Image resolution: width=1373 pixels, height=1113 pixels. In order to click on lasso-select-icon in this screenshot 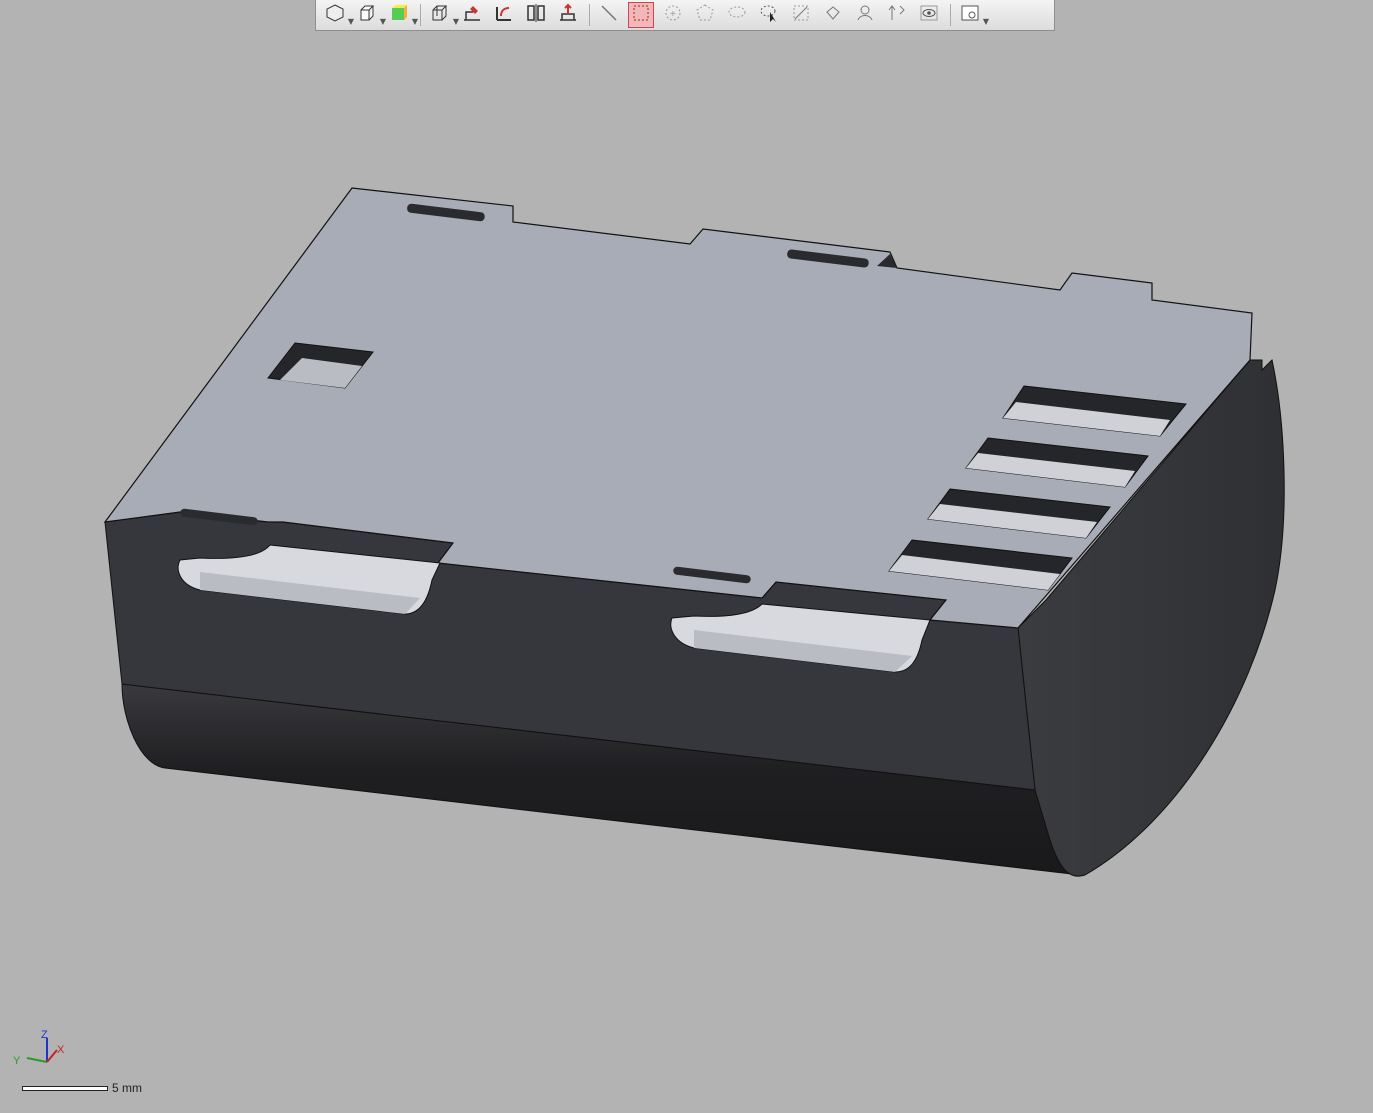, I will do `click(737, 15)`.